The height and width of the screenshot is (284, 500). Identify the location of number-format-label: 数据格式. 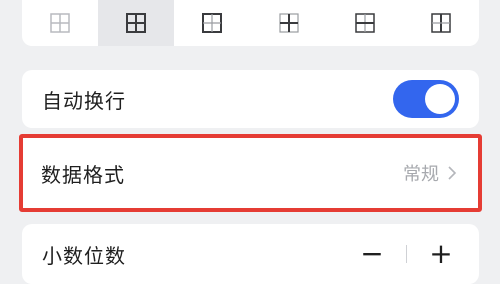
(83, 174).